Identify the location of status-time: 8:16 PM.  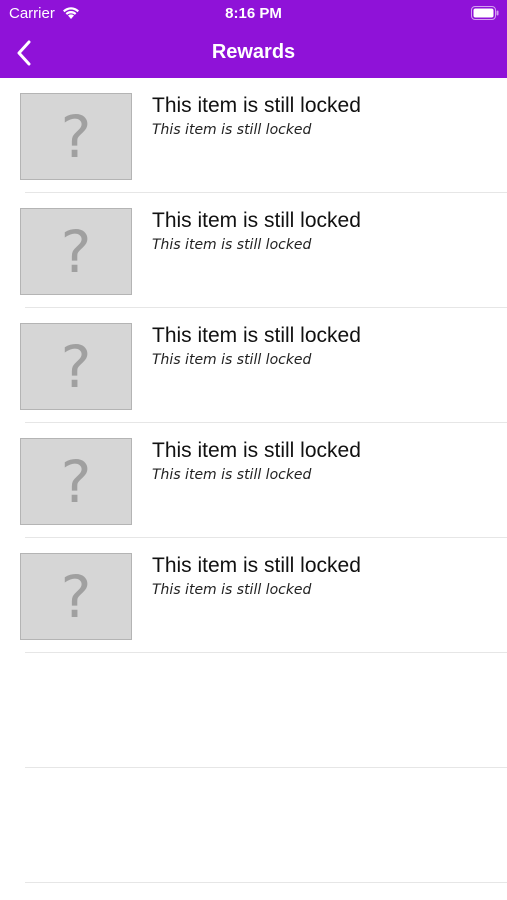
(253, 13).